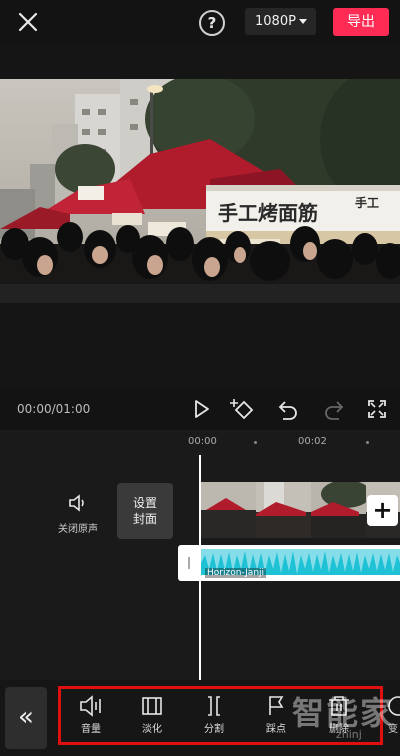  I want to click on mute-original-audio-button: 关闭原声, so click(78, 514).